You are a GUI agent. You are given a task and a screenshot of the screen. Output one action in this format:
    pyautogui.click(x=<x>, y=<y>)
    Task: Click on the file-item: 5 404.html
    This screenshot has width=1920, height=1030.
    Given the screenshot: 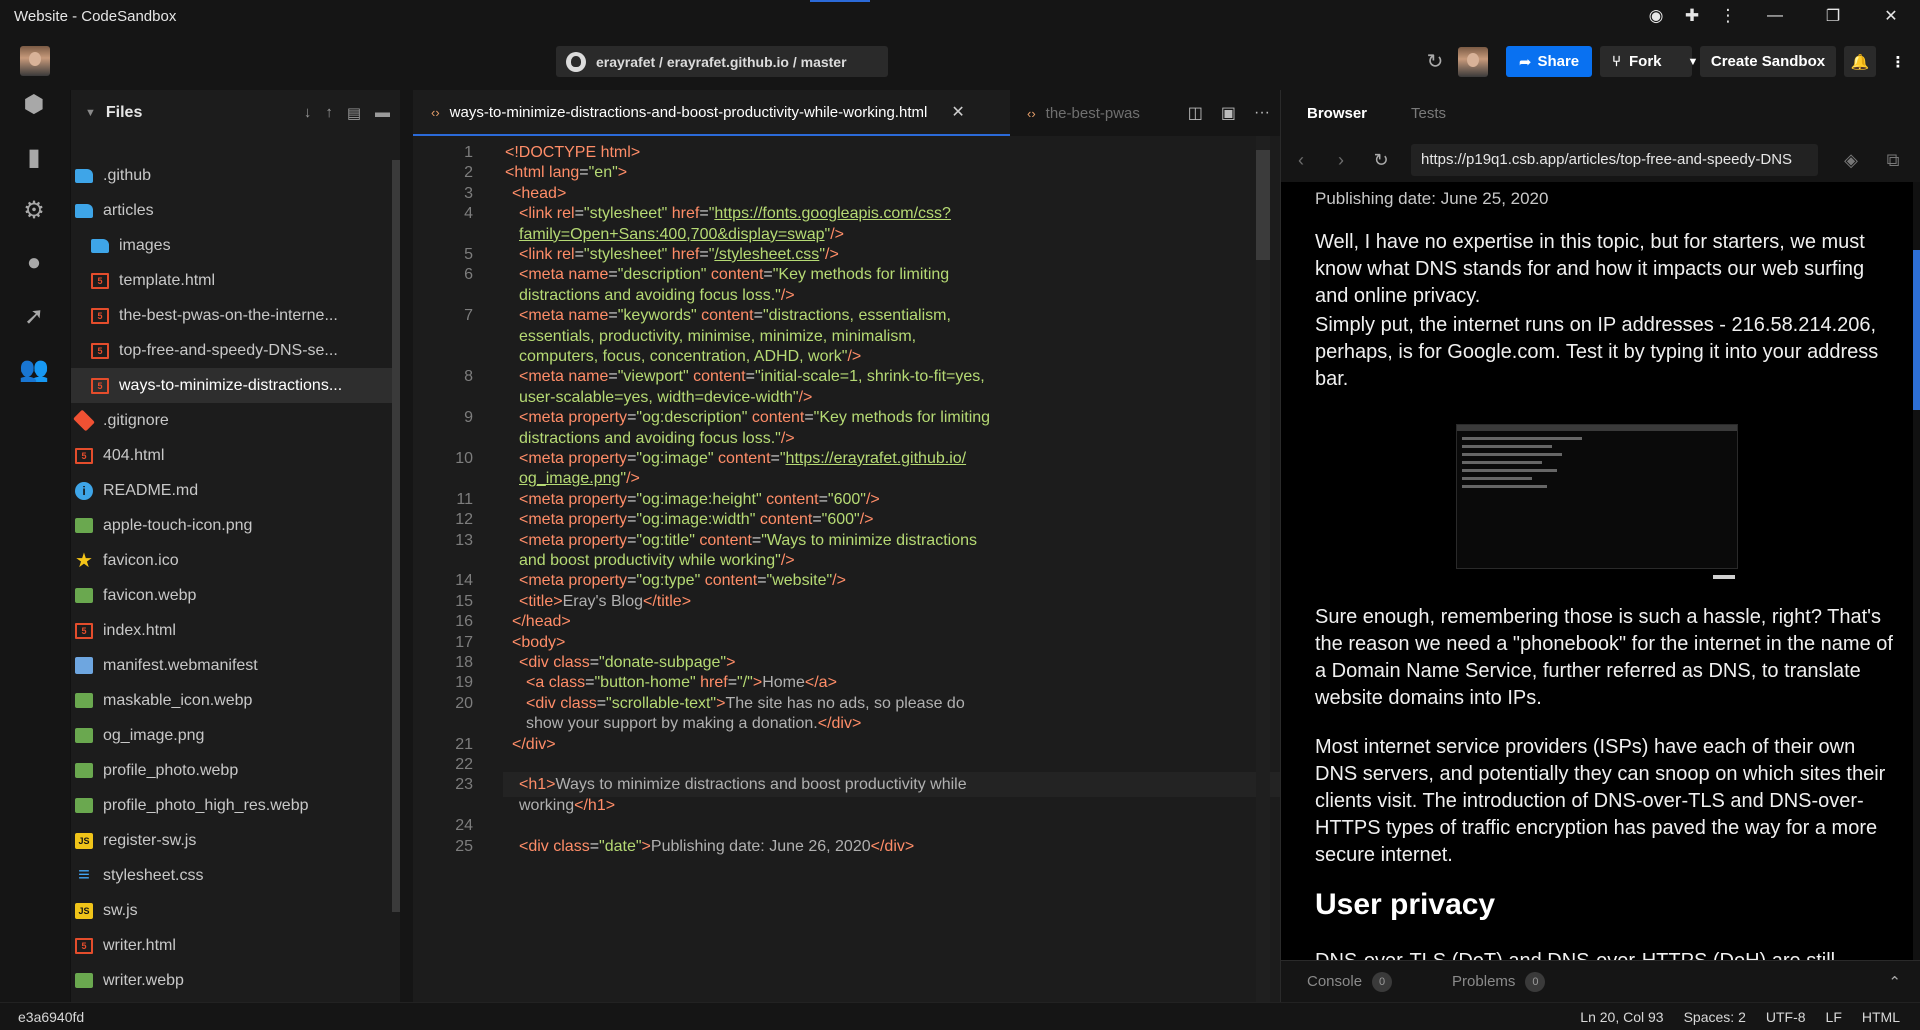 What is the action you would take?
    pyautogui.click(x=235, y=455)
    